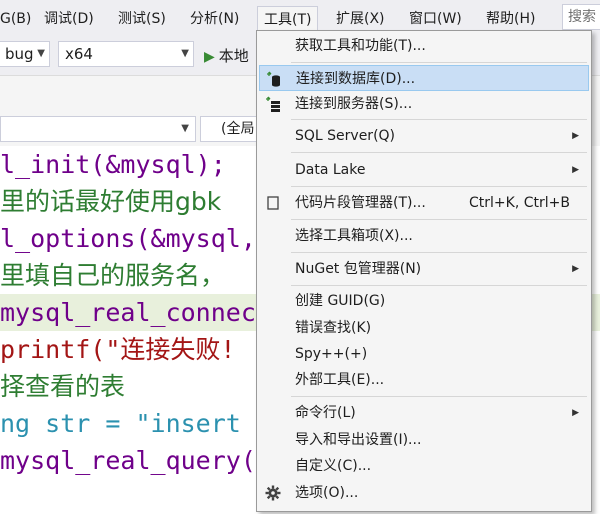 This screenshot has height=514, width=600. What do you see at coordinates (581, 17) in the screenshot?
I see `search-input: 搜索` at bounding box center [581, 17].